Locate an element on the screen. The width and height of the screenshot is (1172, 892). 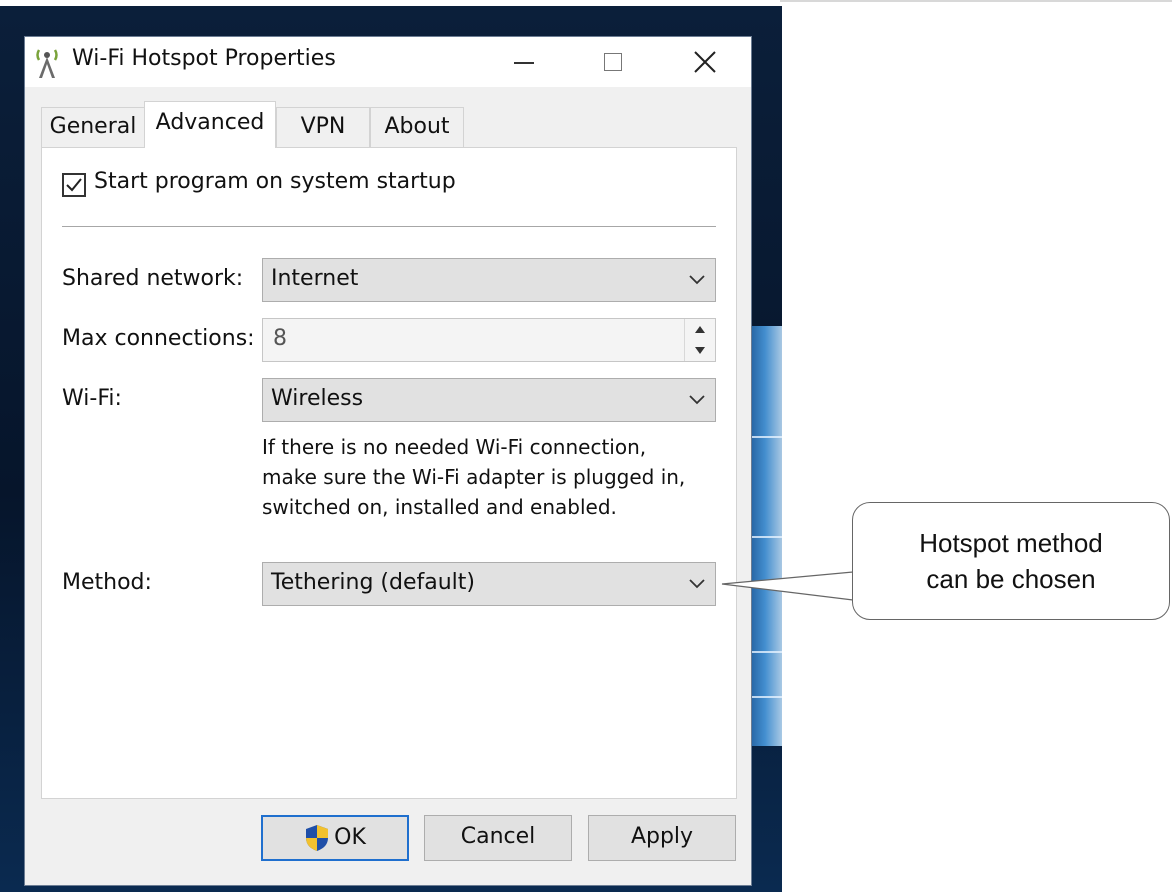
stepper-up-button is located at coordinates (700, 329).